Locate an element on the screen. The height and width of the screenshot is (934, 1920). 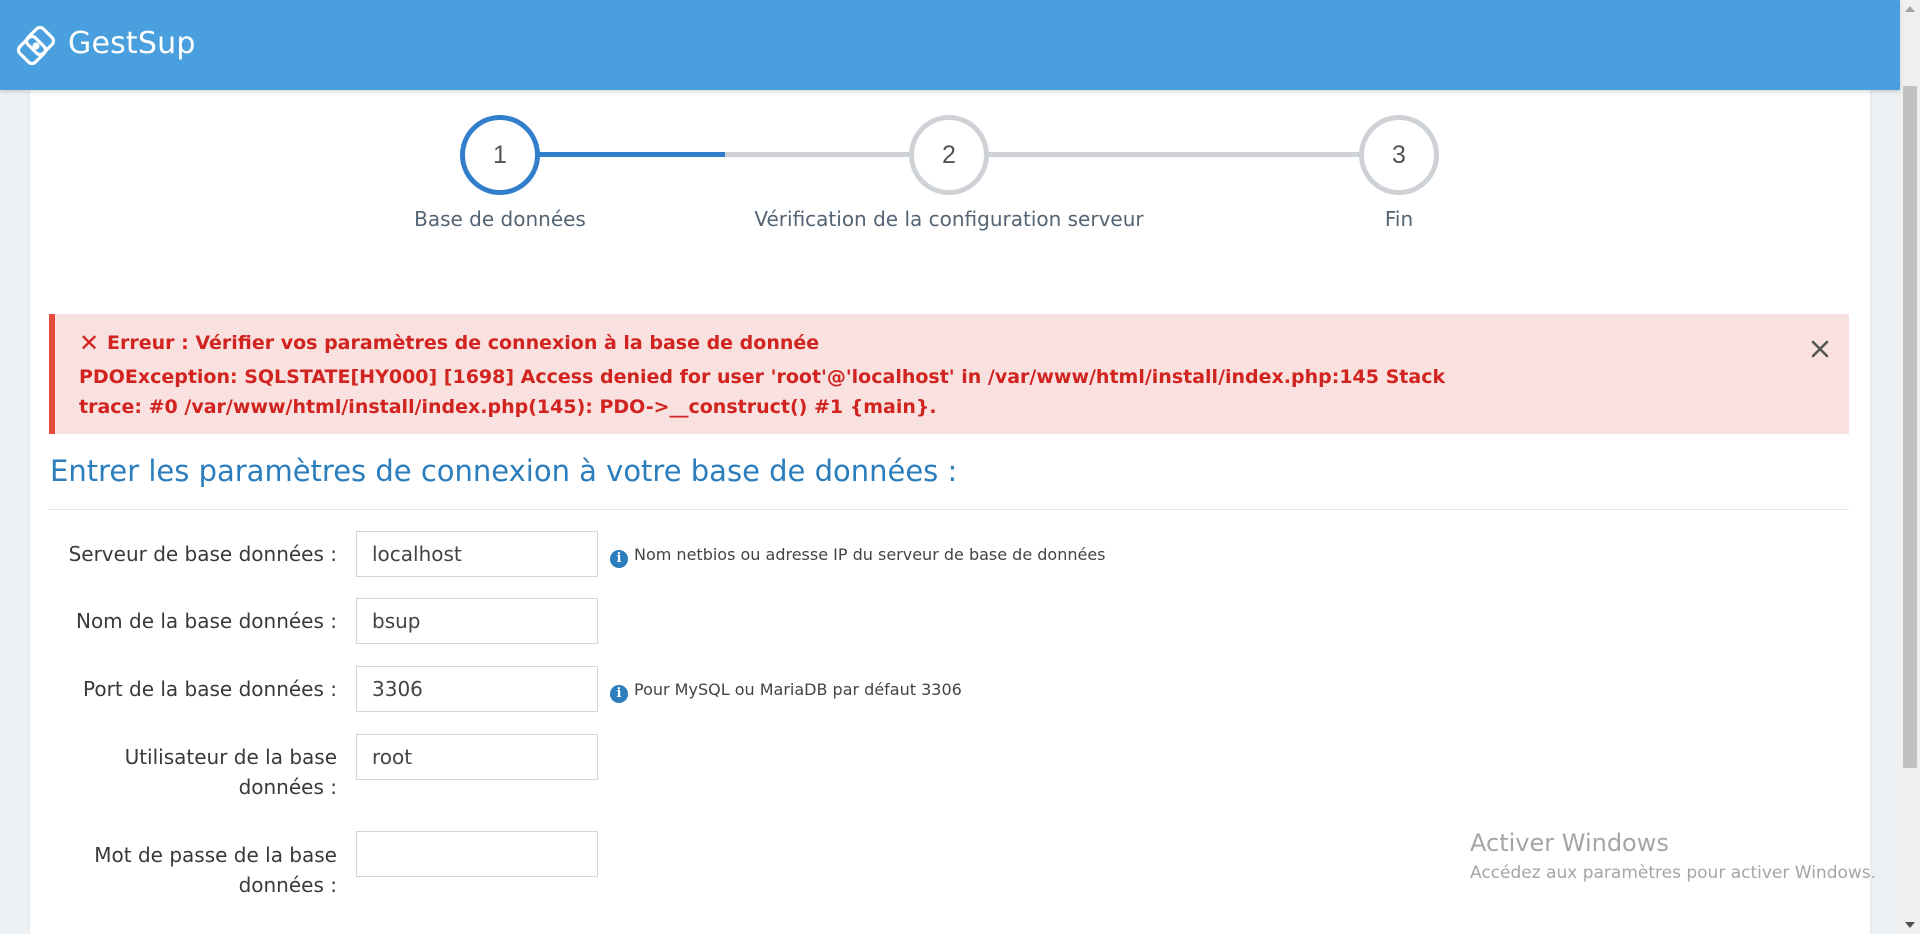
scroll-down-icon is located at coordinates (1910, 925).